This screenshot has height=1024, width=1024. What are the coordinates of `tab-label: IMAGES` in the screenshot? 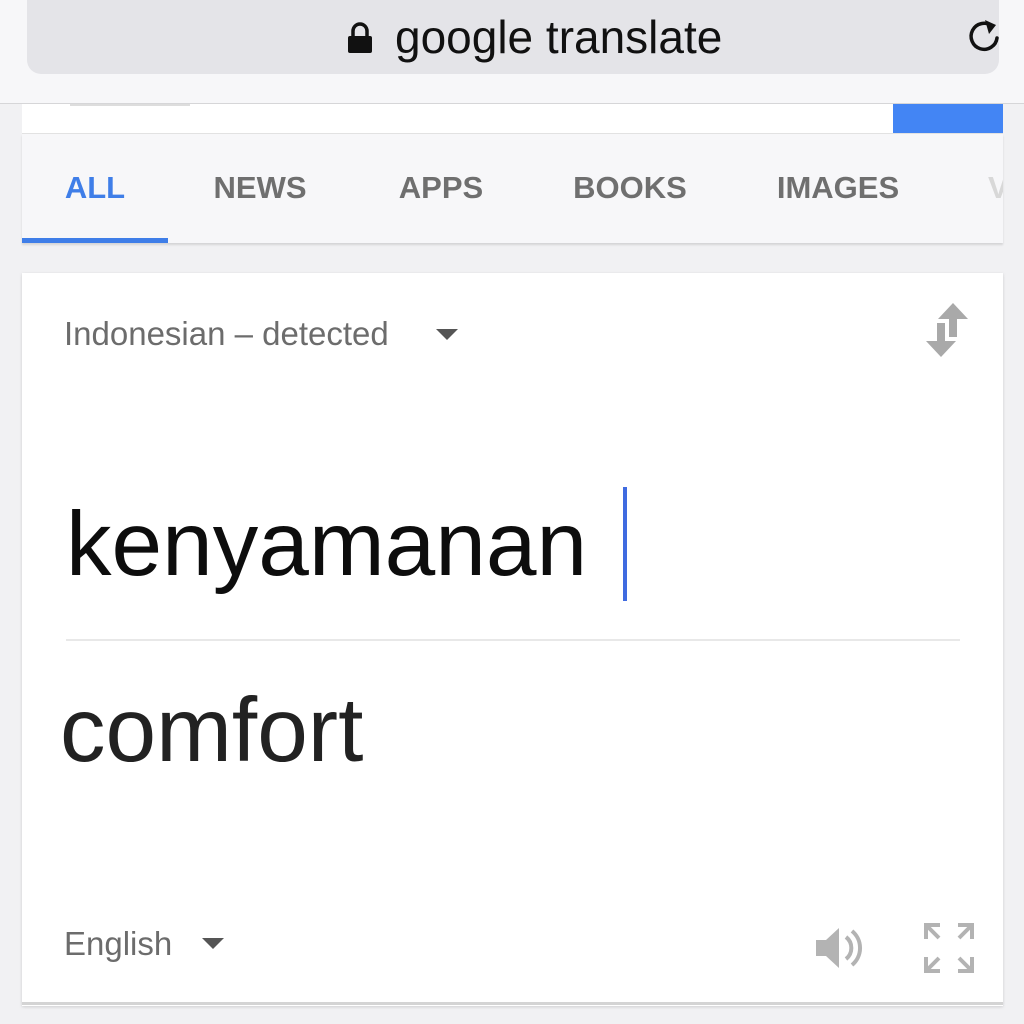 It's located at (838, 187).